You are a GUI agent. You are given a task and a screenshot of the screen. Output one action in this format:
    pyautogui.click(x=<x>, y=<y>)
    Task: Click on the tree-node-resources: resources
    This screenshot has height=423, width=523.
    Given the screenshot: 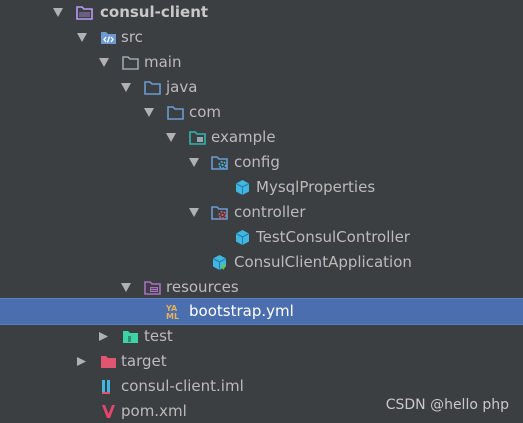 What is the action you would take?
    pyautogui.click(x=261, y=287)
    